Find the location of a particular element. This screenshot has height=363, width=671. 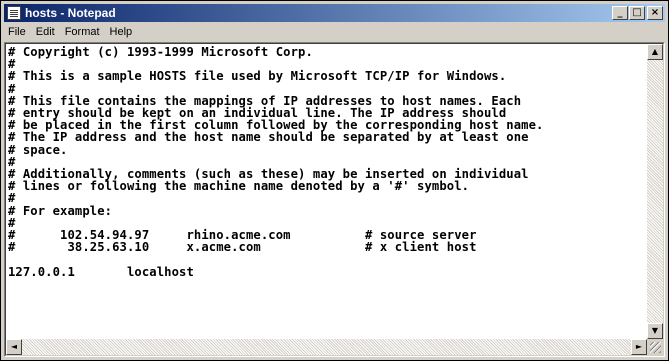

window-title: hosts - Notepad is located at coordinates (70, 13).